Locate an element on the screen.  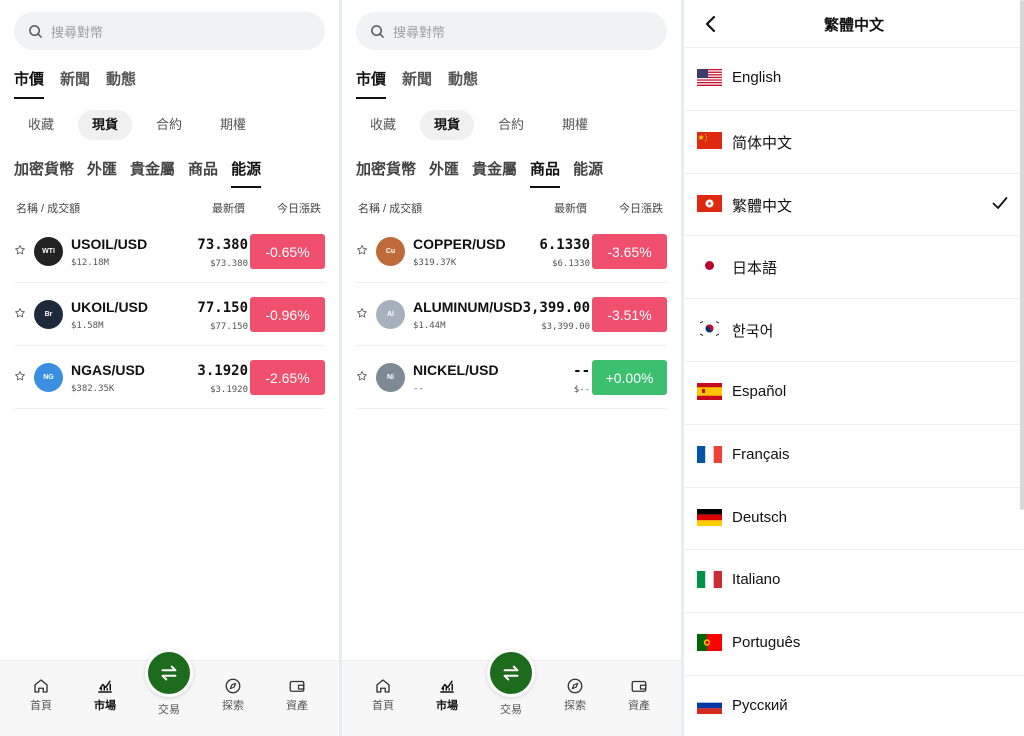
language-item-traditional-chinese: 繁體中文 is located at coordinates (854, 205).